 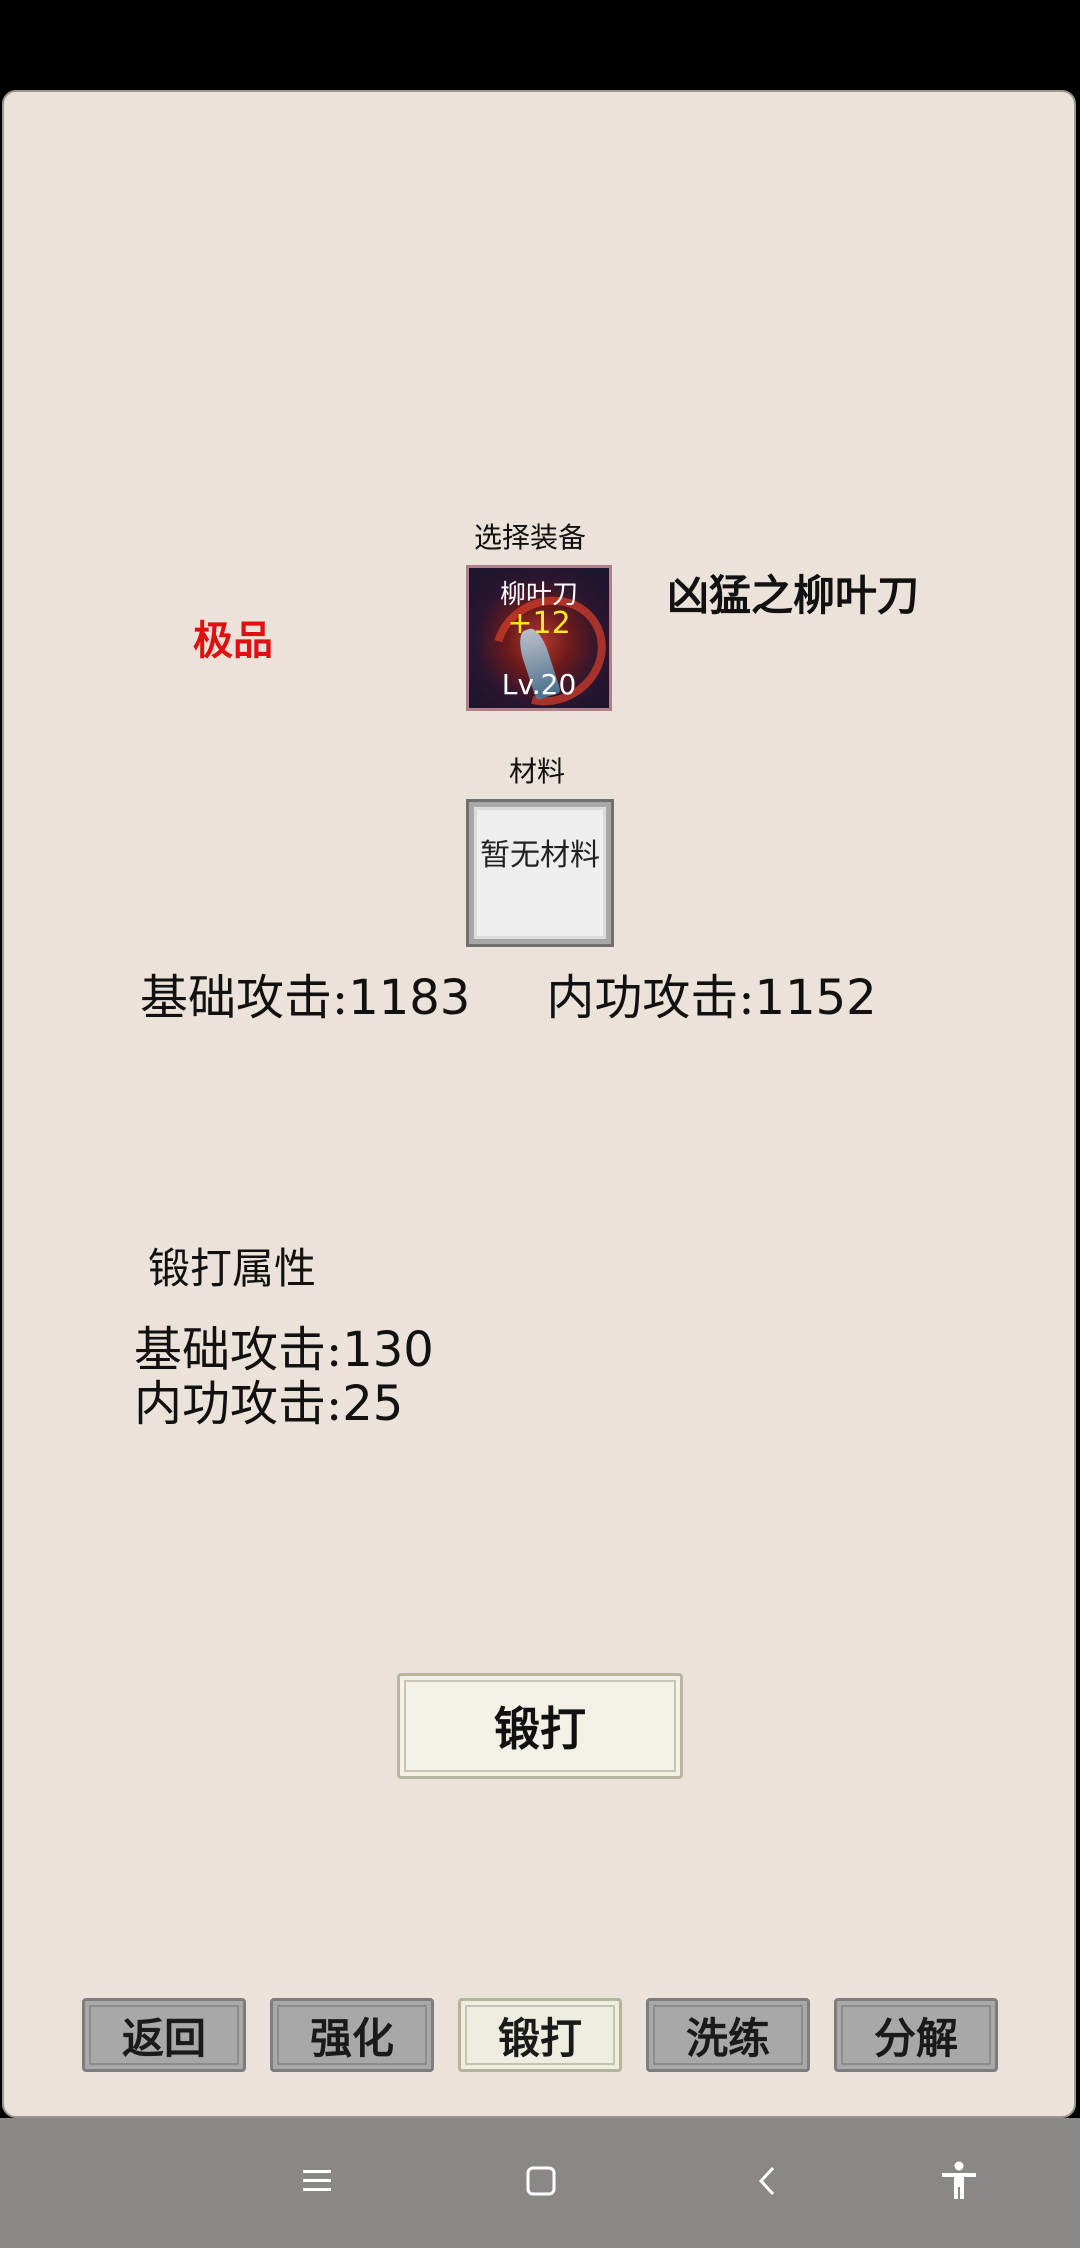 What do you see at coordinates (793, 595) in the screenshot?
I see `item-name: 凶猛之柳叶刀` at bounding box center [793, 595].